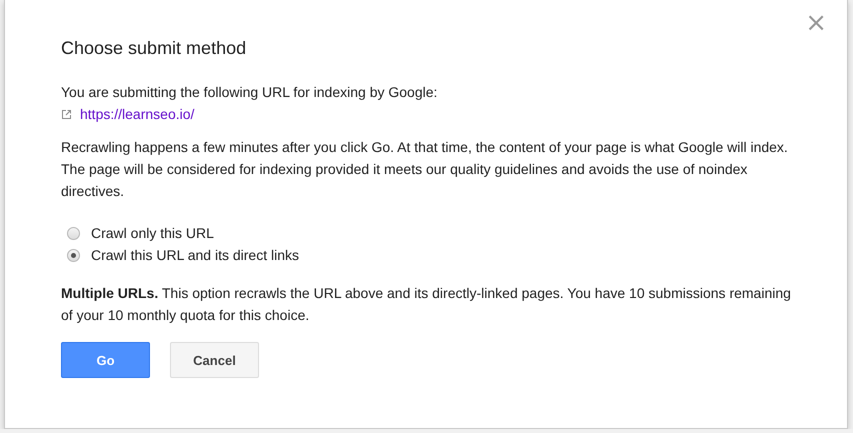 Image resolution: width=853 pixels, height=433 pixels. Describe the element at coordinates (137, 114) in the screenshot. I see `url-link: https://learnseo.io/` at that location.